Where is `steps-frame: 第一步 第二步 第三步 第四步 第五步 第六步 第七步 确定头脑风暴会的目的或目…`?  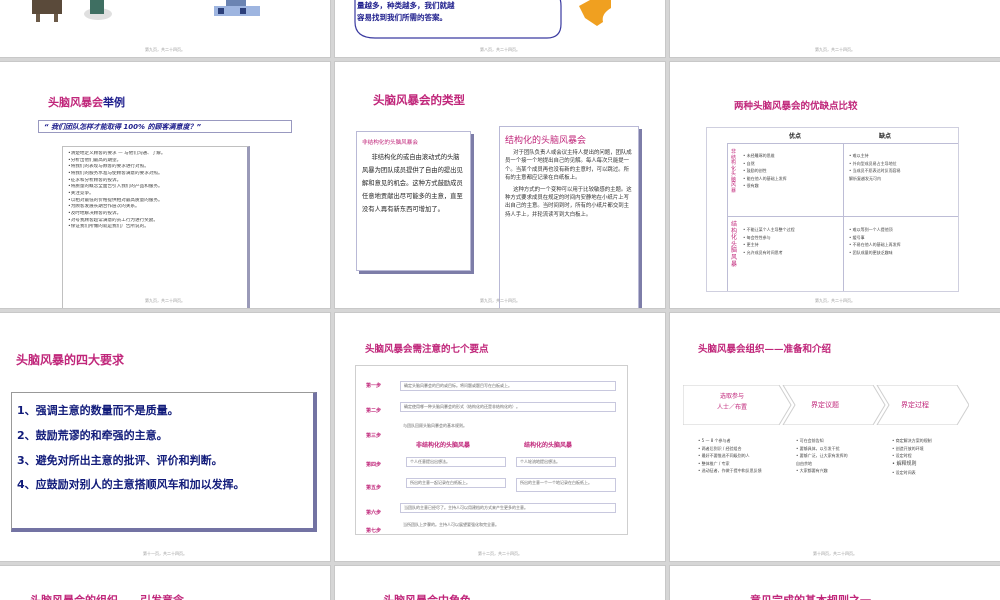 steps-frame: 第一步 第二步 第三步 第四步 第五步 第六步 第七步 确定头脑风暴会的目的或目… is located at coordinates (491, 450).